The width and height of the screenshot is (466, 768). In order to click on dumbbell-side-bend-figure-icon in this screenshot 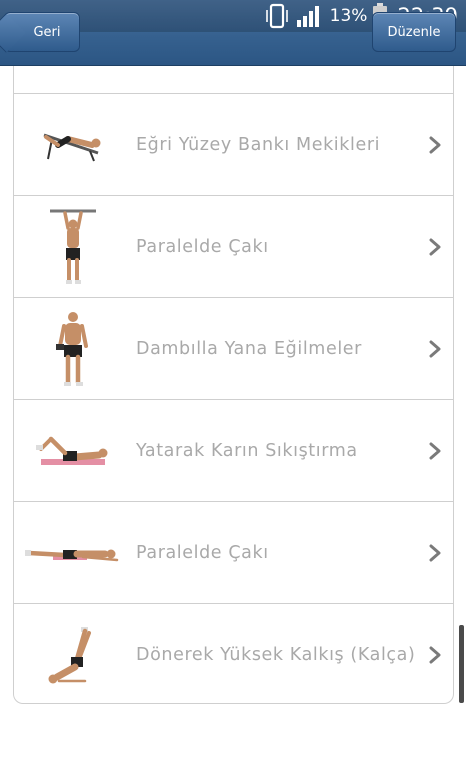, I will do `click(73, 349)`.